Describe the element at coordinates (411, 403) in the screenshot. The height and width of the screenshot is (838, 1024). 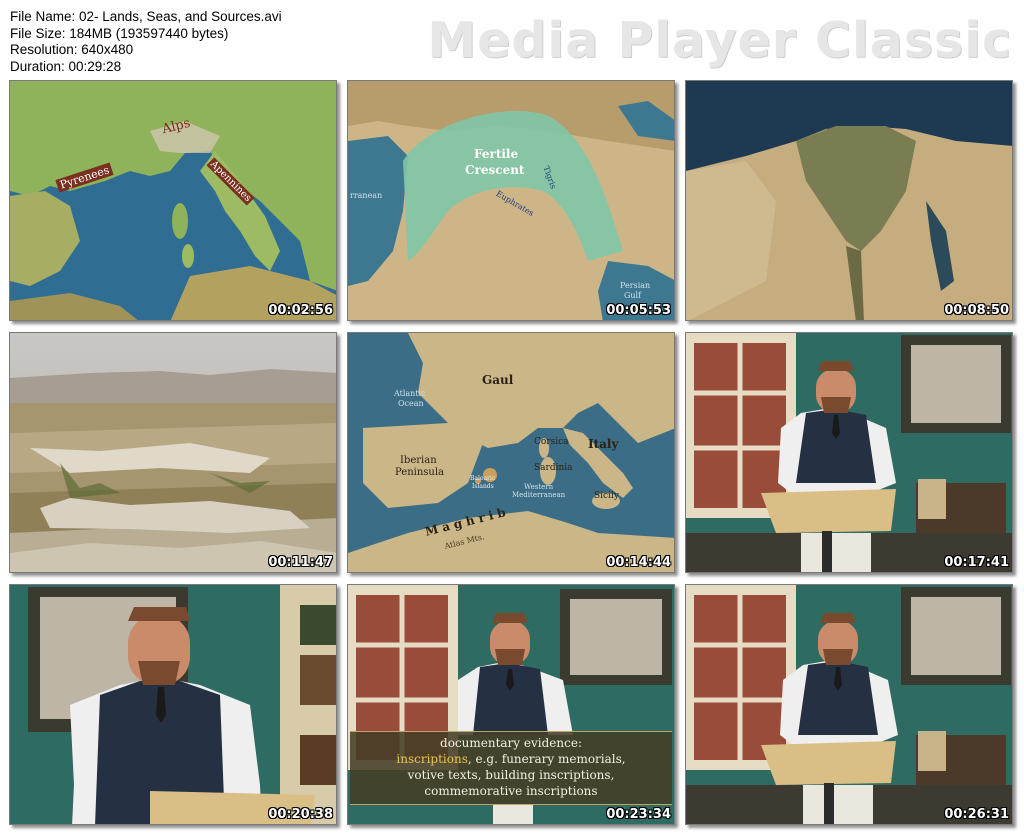
I see `label-ocean: Ocean` at that location.